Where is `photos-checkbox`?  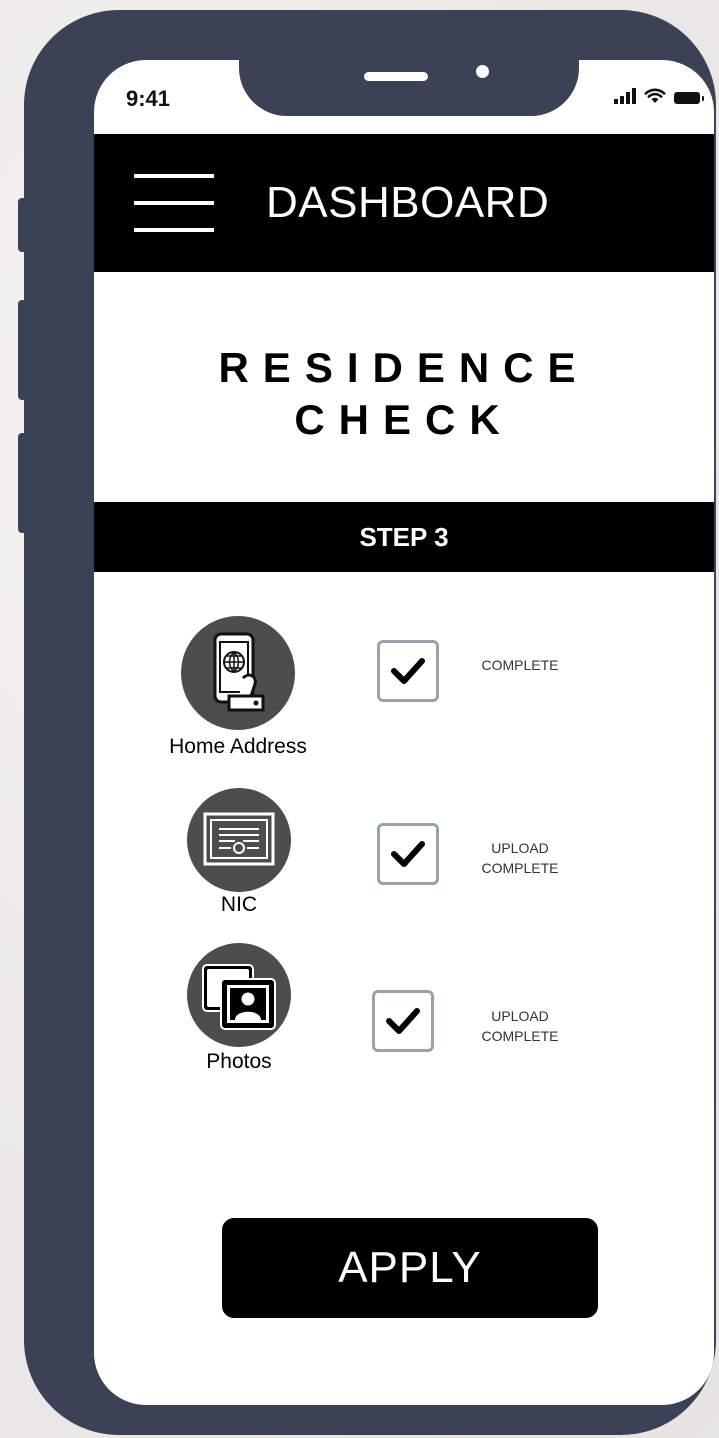 photos-checkbox is located at coordinates (403, 1021).